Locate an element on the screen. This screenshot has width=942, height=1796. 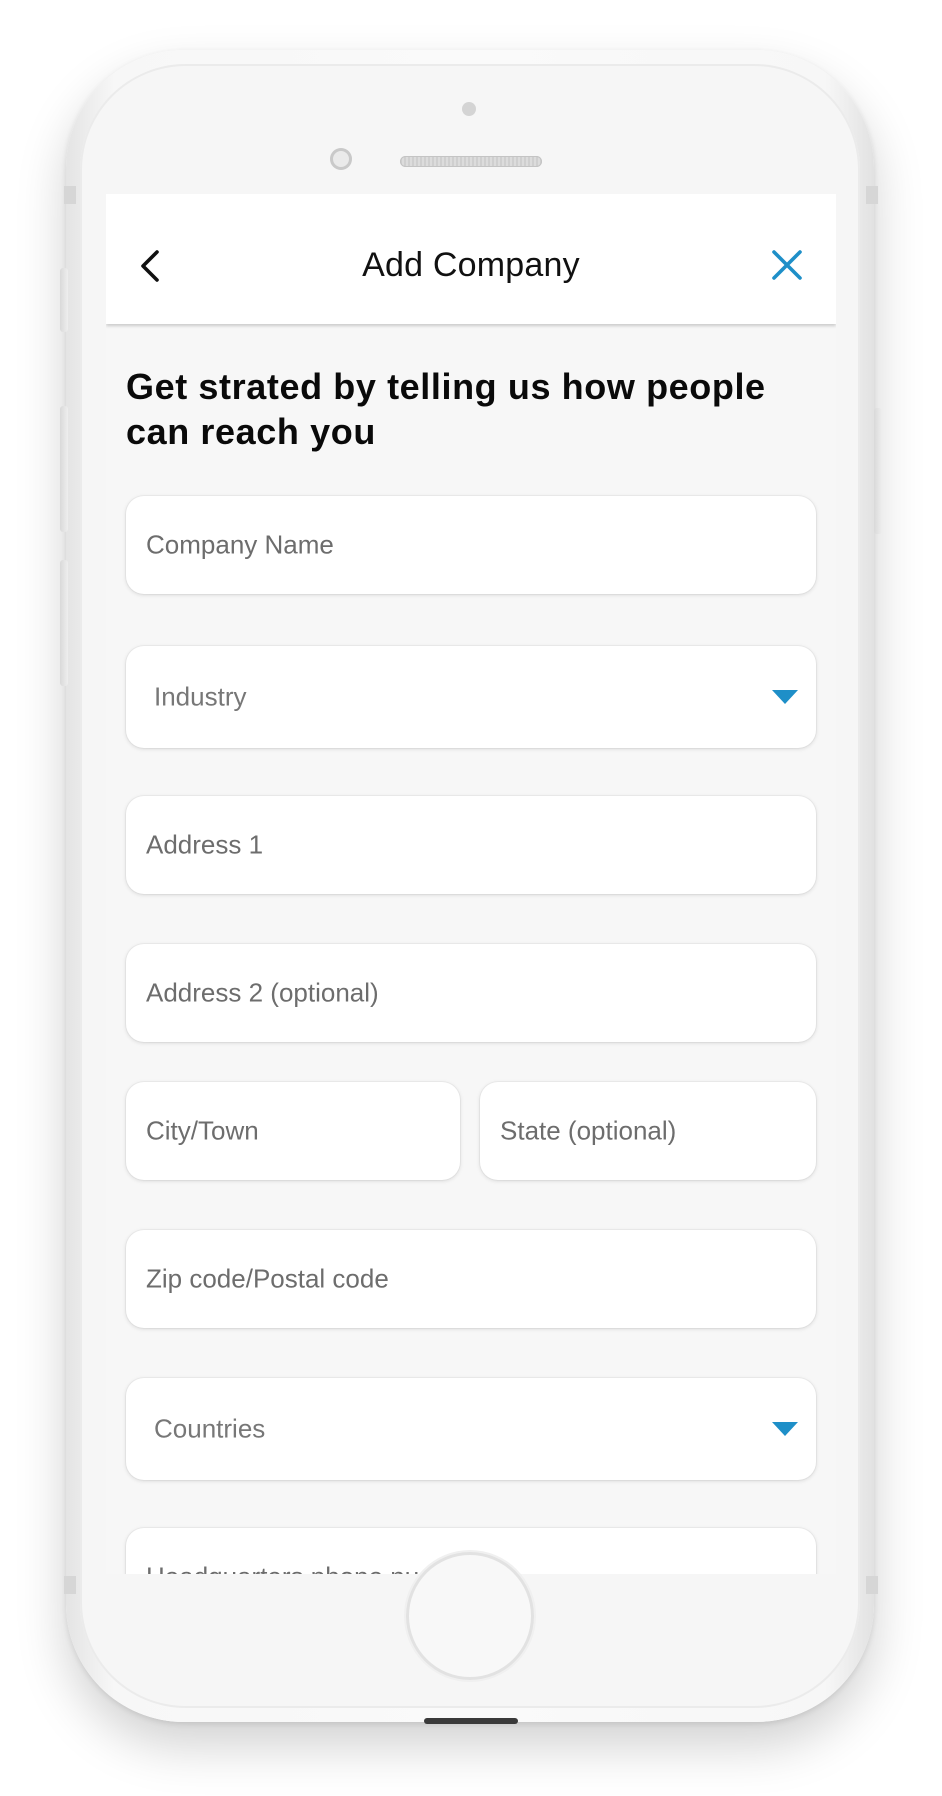
bottom-edge is located at coordinates (471, 1721).